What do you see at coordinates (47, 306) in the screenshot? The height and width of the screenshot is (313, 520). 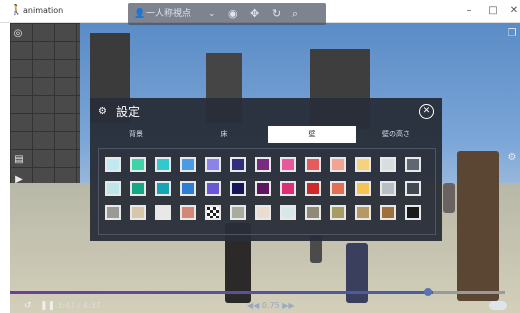 I see `pause-icon: ❚❚` at bounding box center [47, 306].